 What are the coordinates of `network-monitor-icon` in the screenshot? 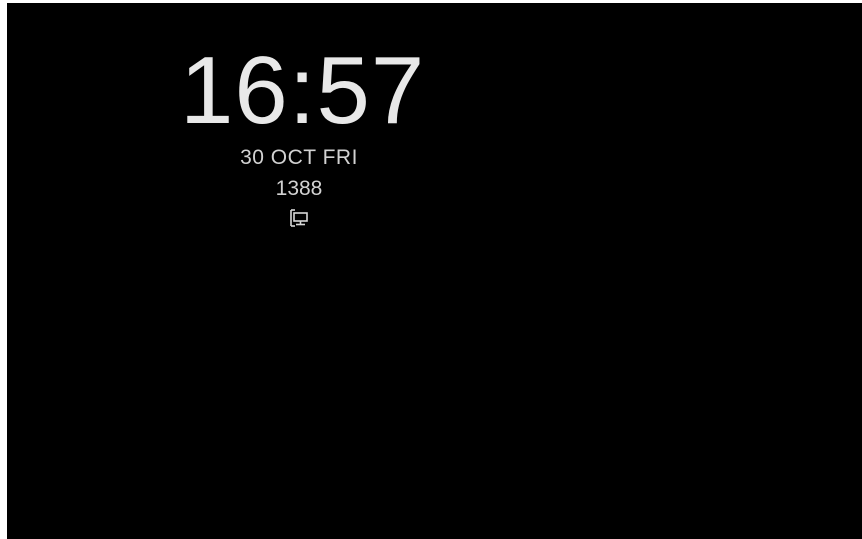 It's located at (299, 220).